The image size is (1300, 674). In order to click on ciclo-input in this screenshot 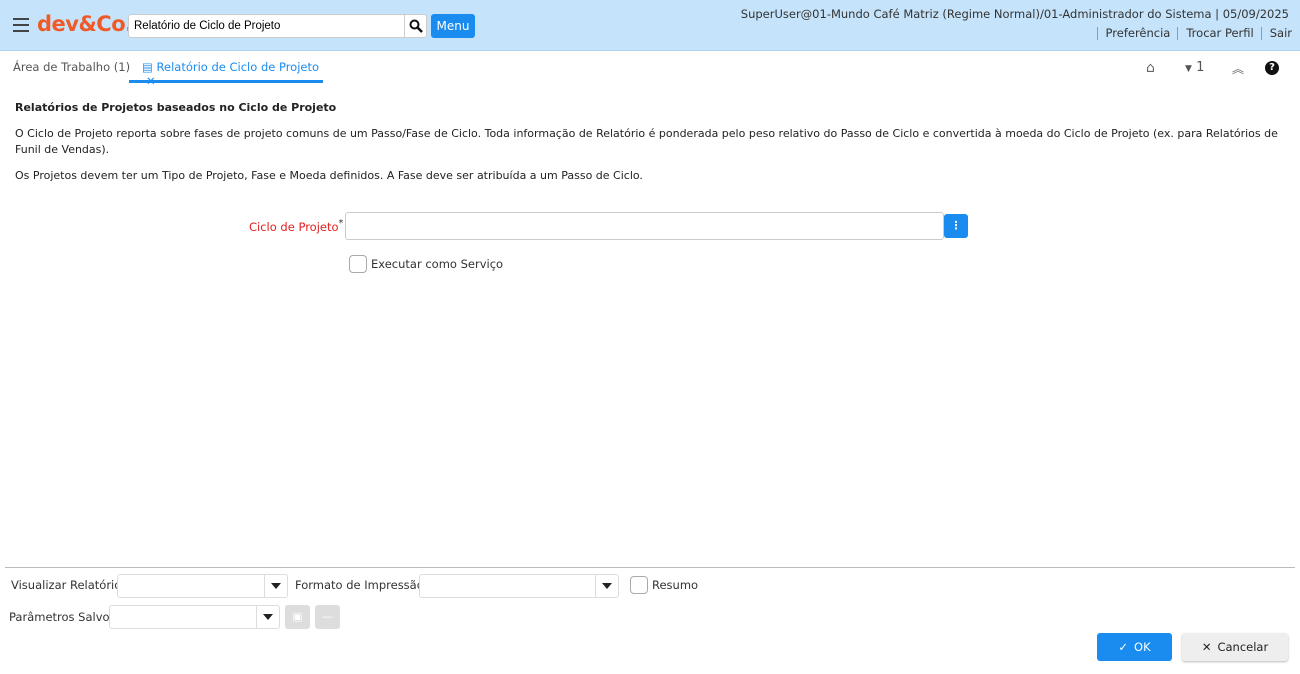, I will do `click(644, 226)`.